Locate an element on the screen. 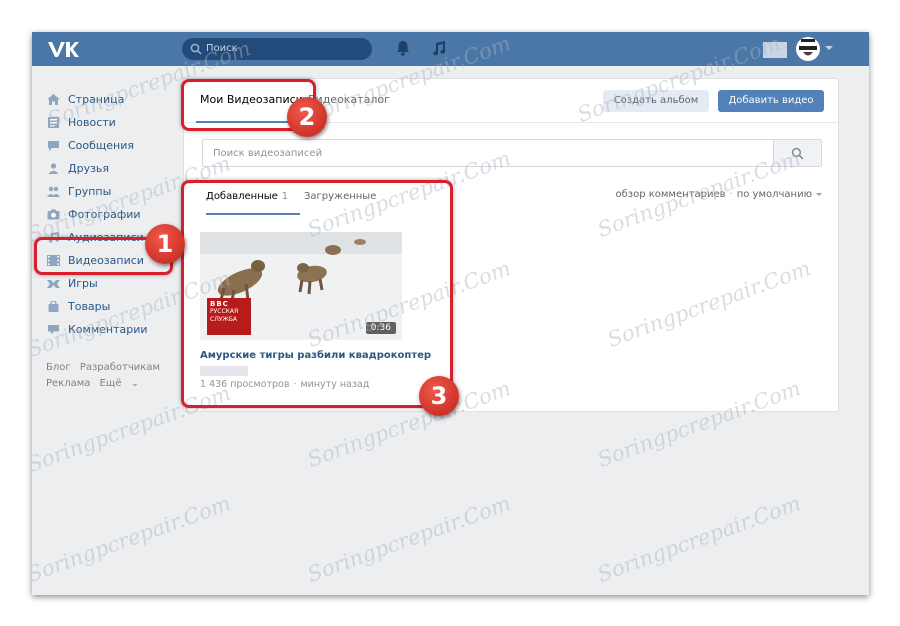 The image size is (900, 626). comments-overview-link: обзор комментариев is located at coordinates (670, 194).